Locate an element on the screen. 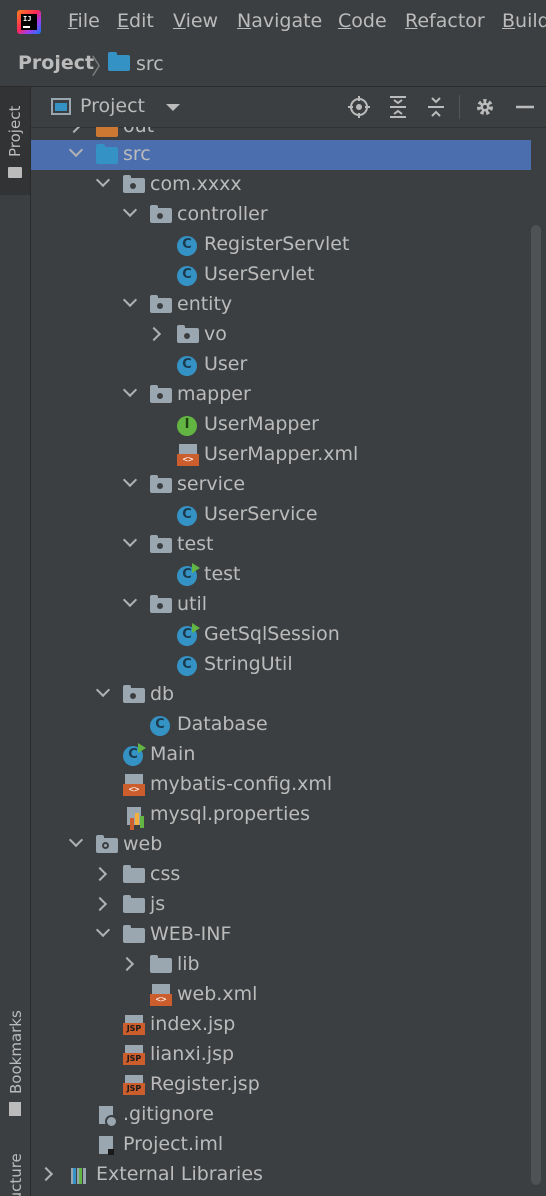  menu-refactor: Refactor is located at coordinates (445, 21).